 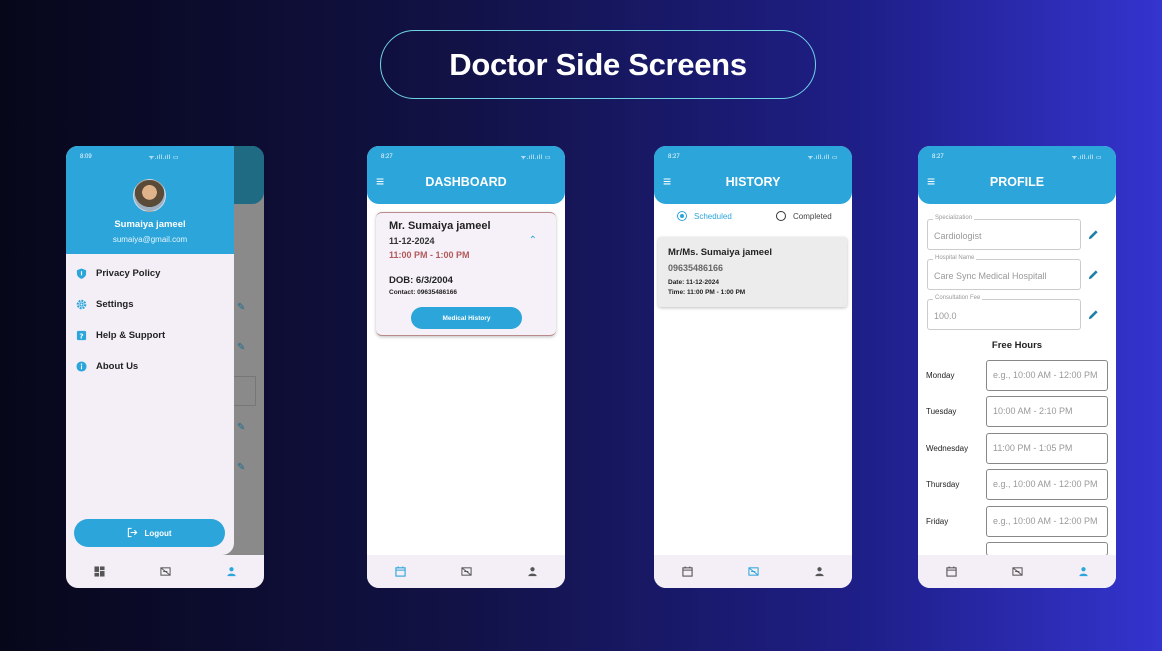 I want to click on drawer-item-settings: Settings, so click(x=104, y=304).